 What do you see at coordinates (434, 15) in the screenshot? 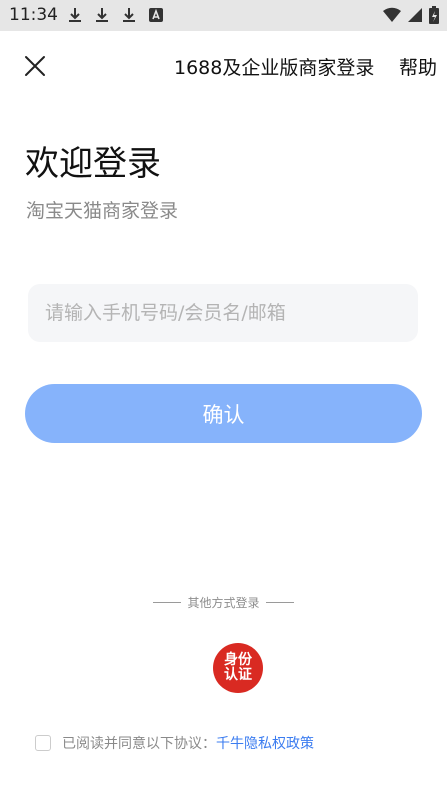
I see `battery-icon` at bounding box center [434, 15].